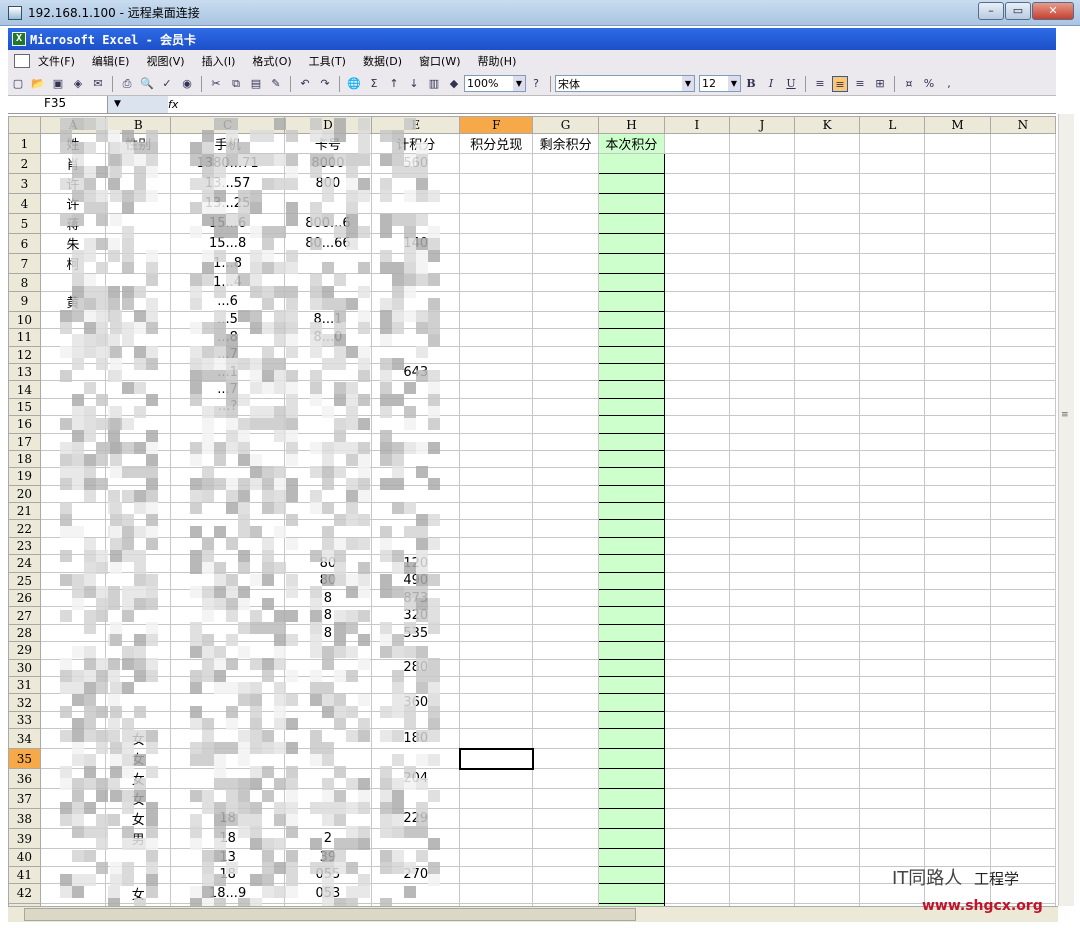 The image size is (1080, 929). What do you see at coordinates (328, 839) in the screenshot?
I see `card-number-cell: 2` at bounding box center [328, 839].